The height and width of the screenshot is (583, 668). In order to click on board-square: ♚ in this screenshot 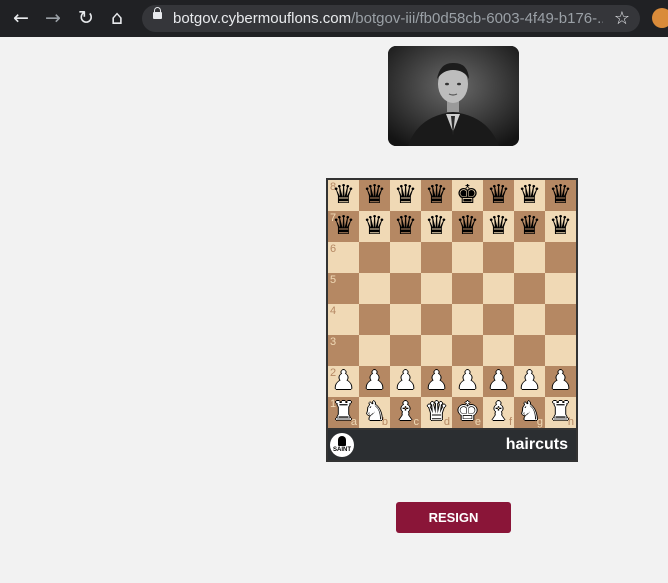, I will do `click(467, 195)`.